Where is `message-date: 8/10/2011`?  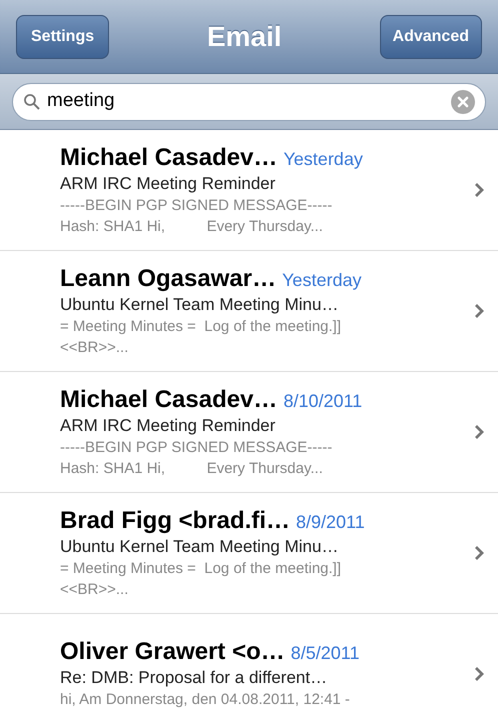
message-date: 8/10/2011 is located at coordinates (322, 401).